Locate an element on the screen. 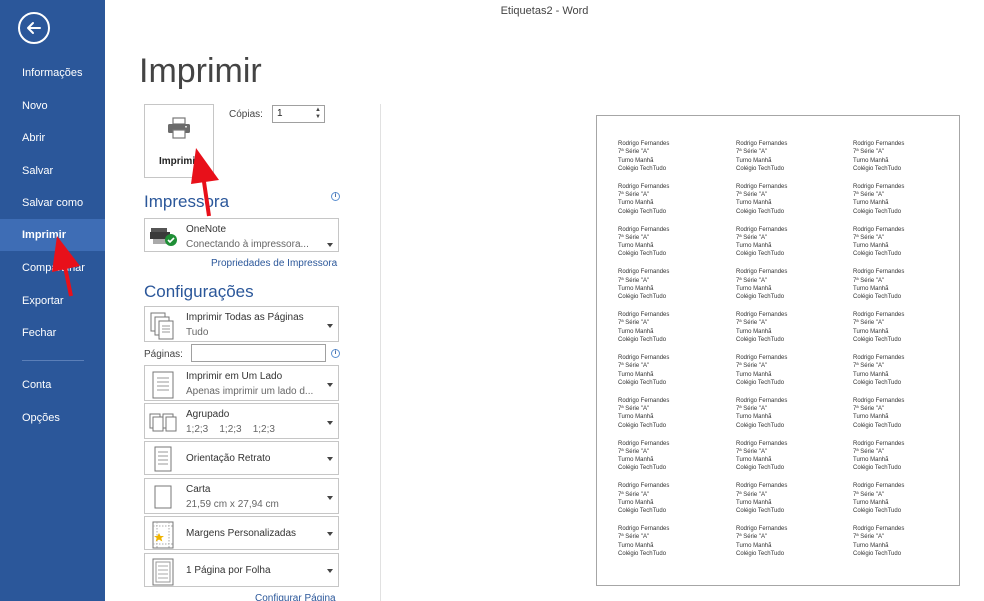  printer-info-icon: i is located at coordinates (335, 196).